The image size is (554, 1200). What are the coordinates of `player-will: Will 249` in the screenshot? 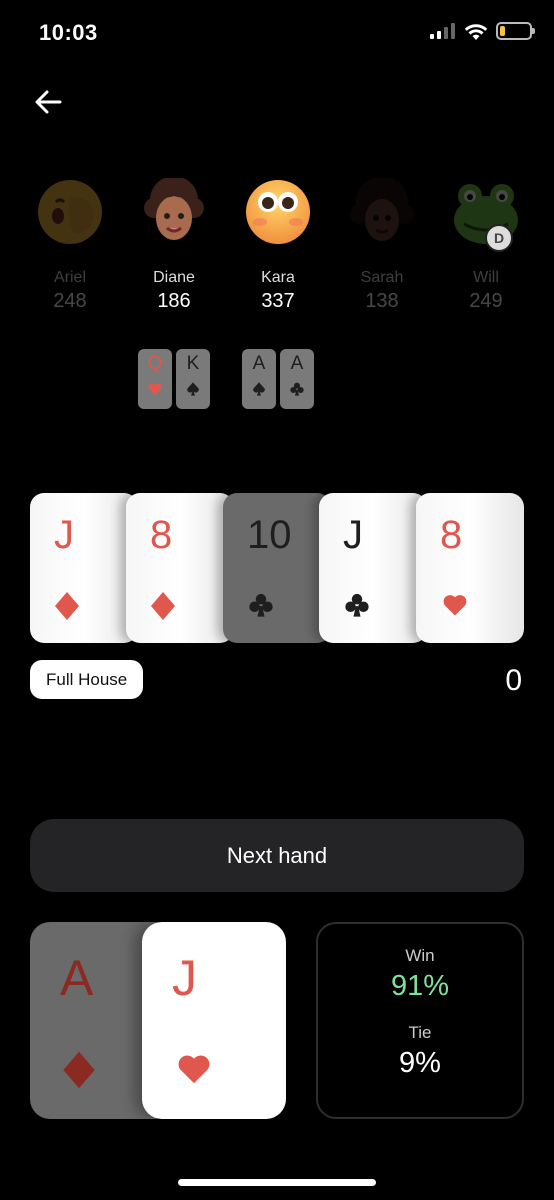 It's located at (486, 245).